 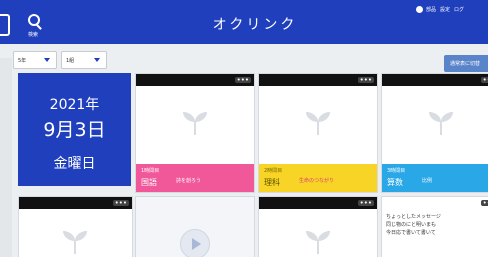 I want to click on lesson-card-1: ••• 1時間目 国語 詩を創ろう, so click(x=195, y=133).